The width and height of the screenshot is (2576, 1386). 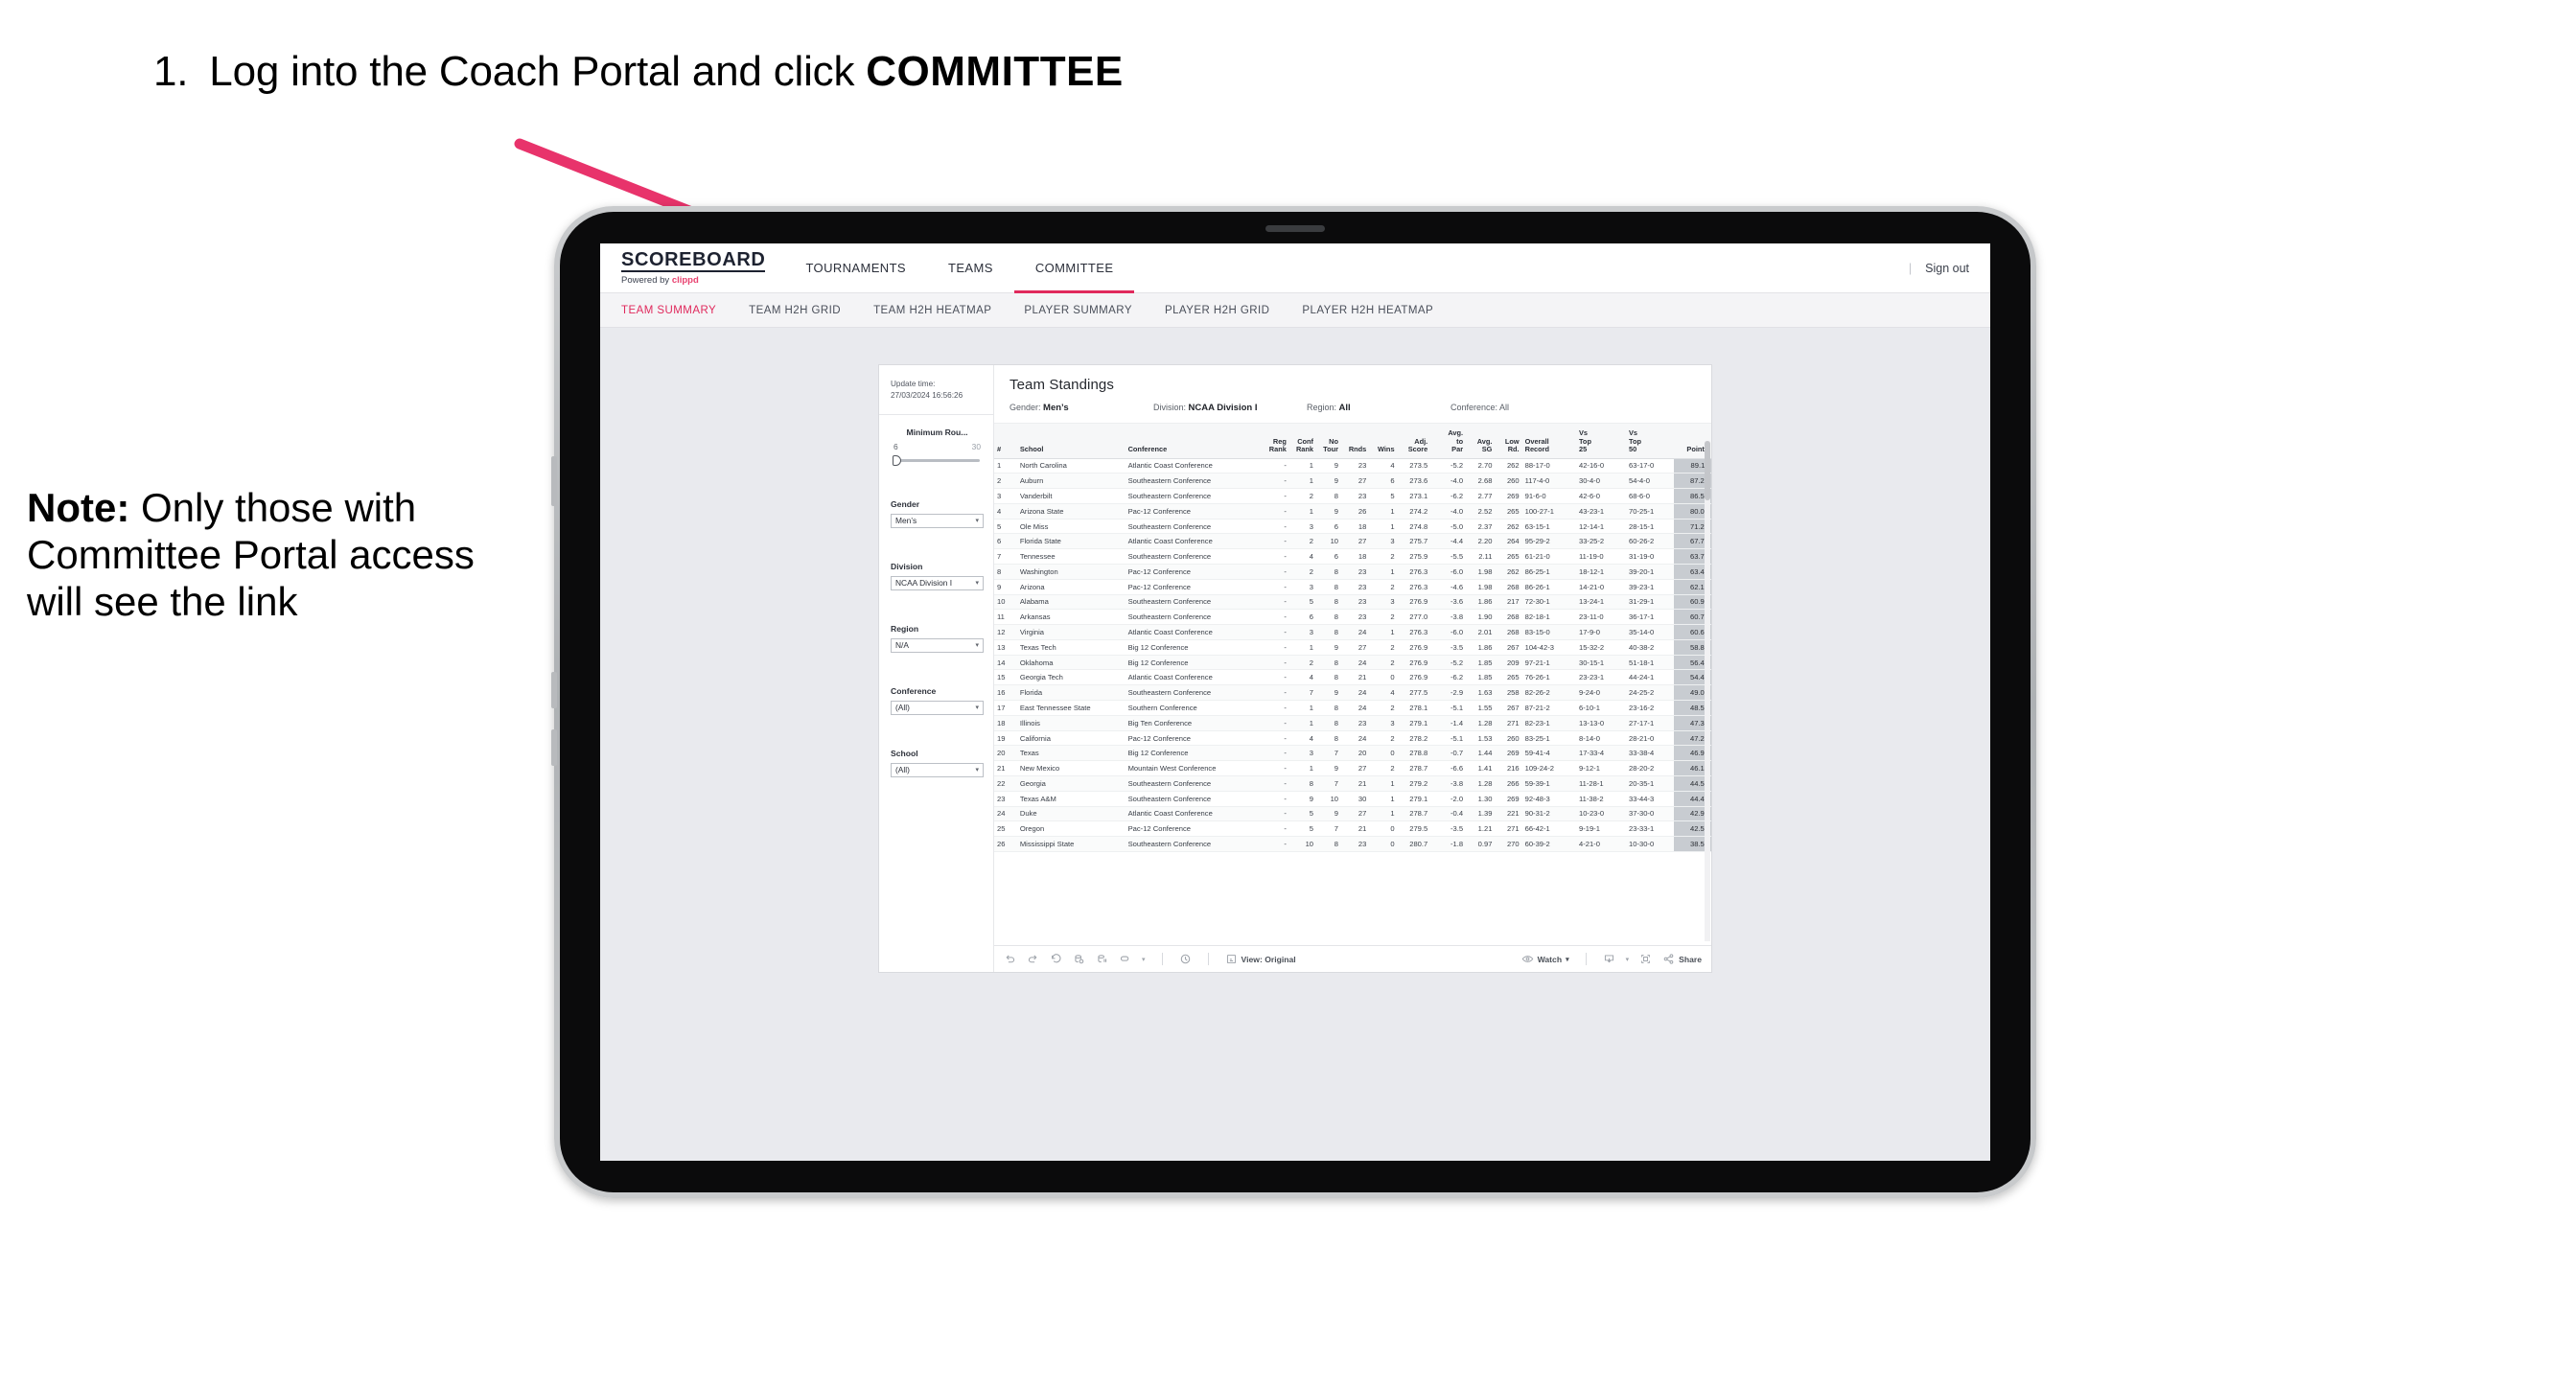 What do you see at coordinates (171, 72) in the screenshot?
I see `step-number: 1.` at bounding box center [171, 72].